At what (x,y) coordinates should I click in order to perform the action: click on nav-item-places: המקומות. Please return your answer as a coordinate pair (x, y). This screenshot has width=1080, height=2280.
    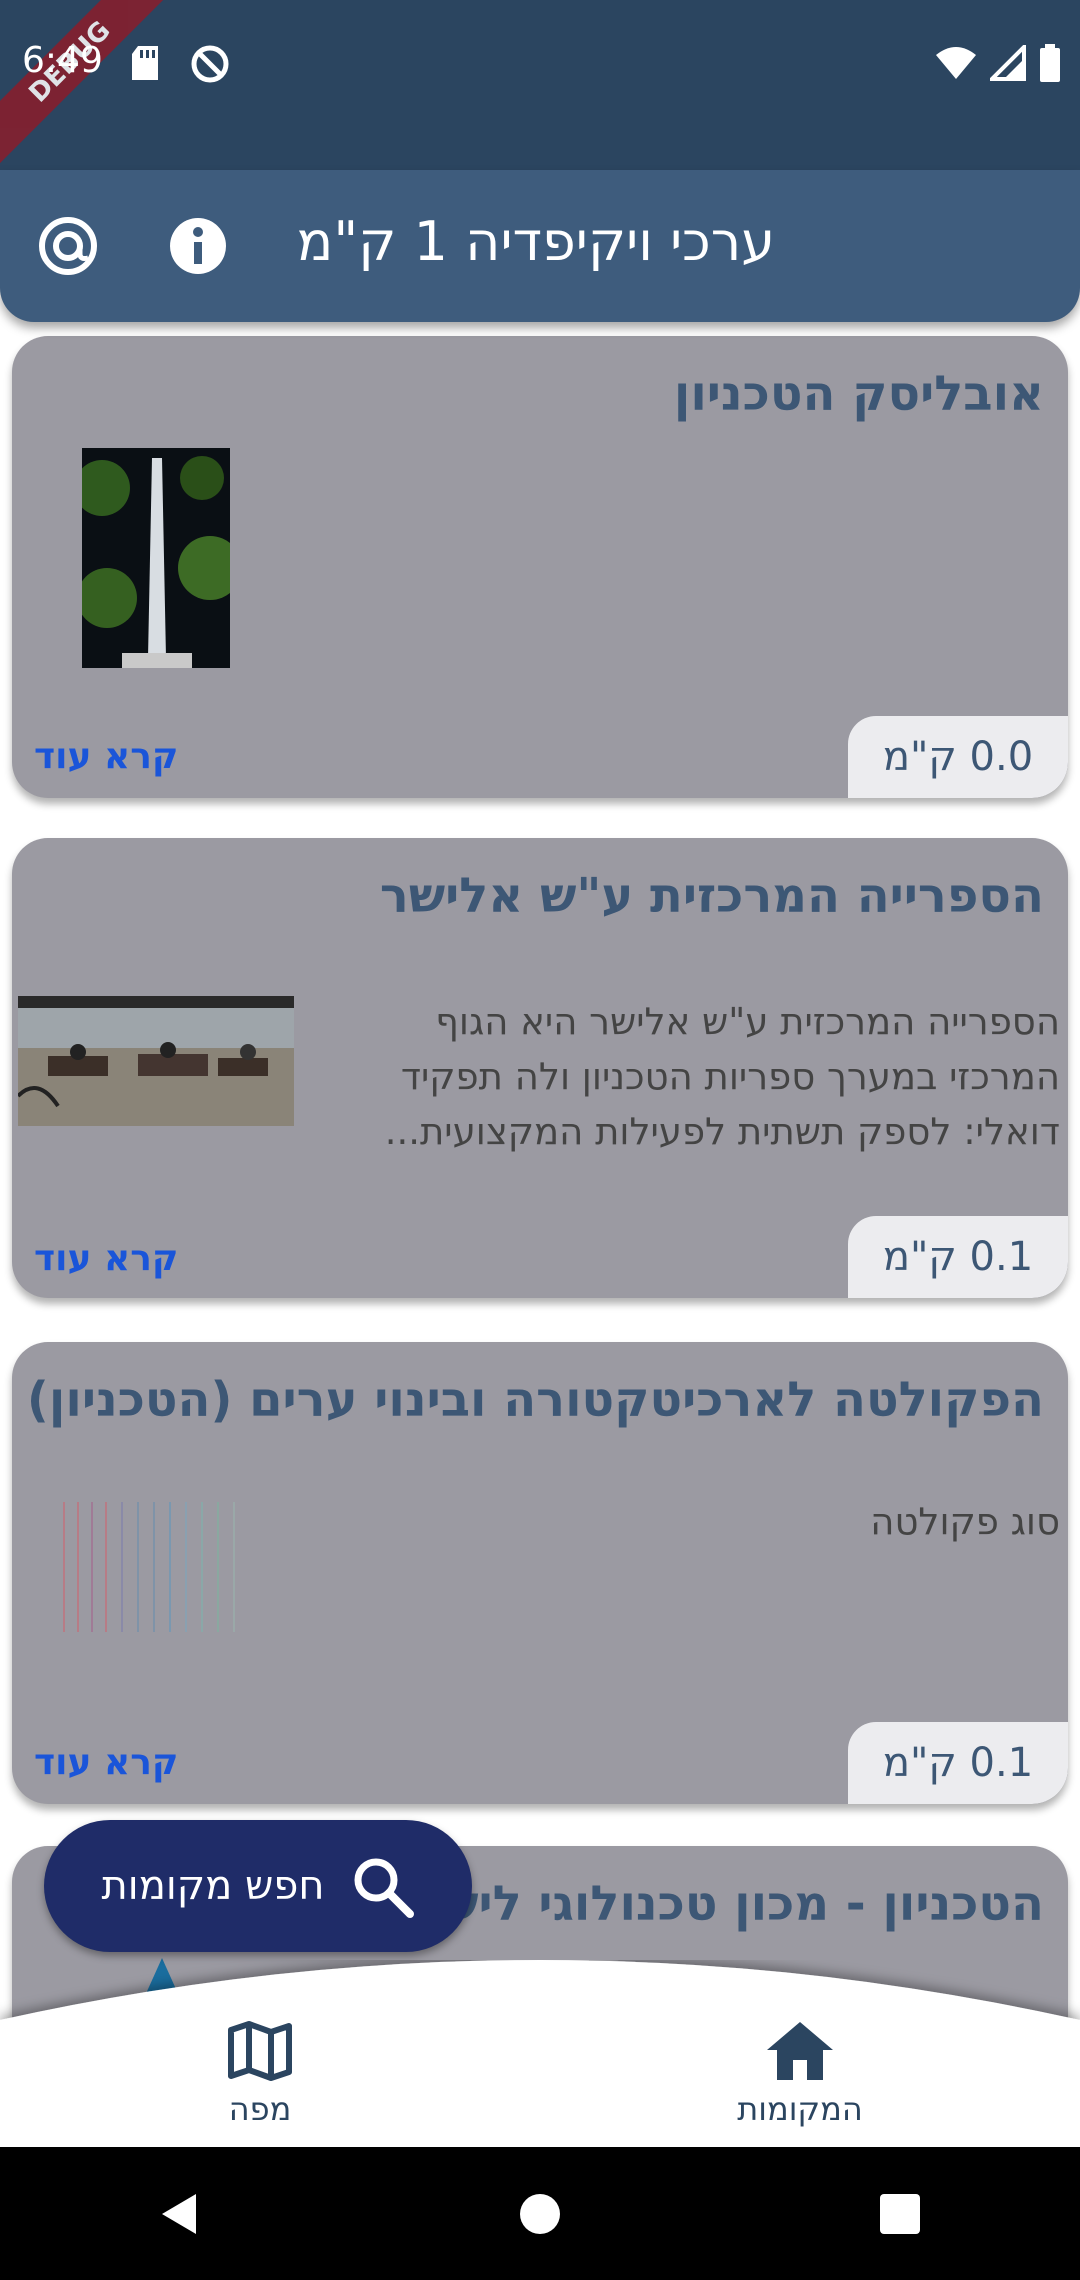
    Looking at the image, I should click on (800, 2074).